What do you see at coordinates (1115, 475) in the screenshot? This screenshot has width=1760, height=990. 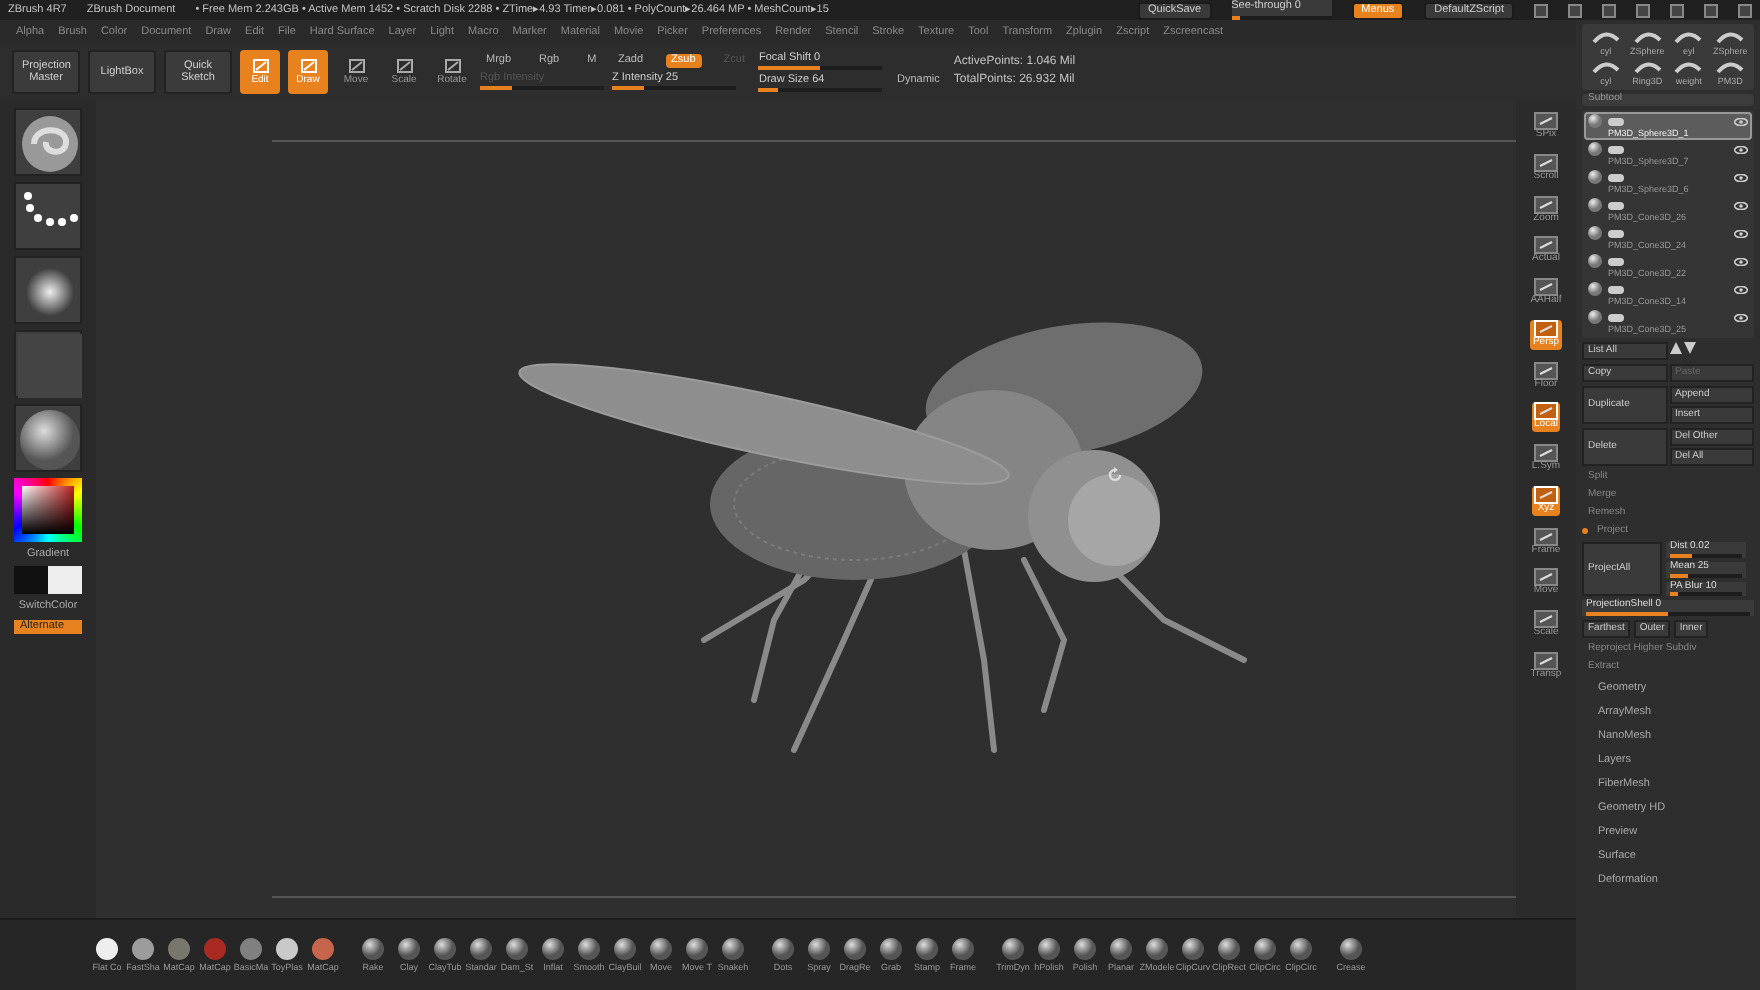 I see `rotate-cursor-icon` at bounding box center [1115, 475].